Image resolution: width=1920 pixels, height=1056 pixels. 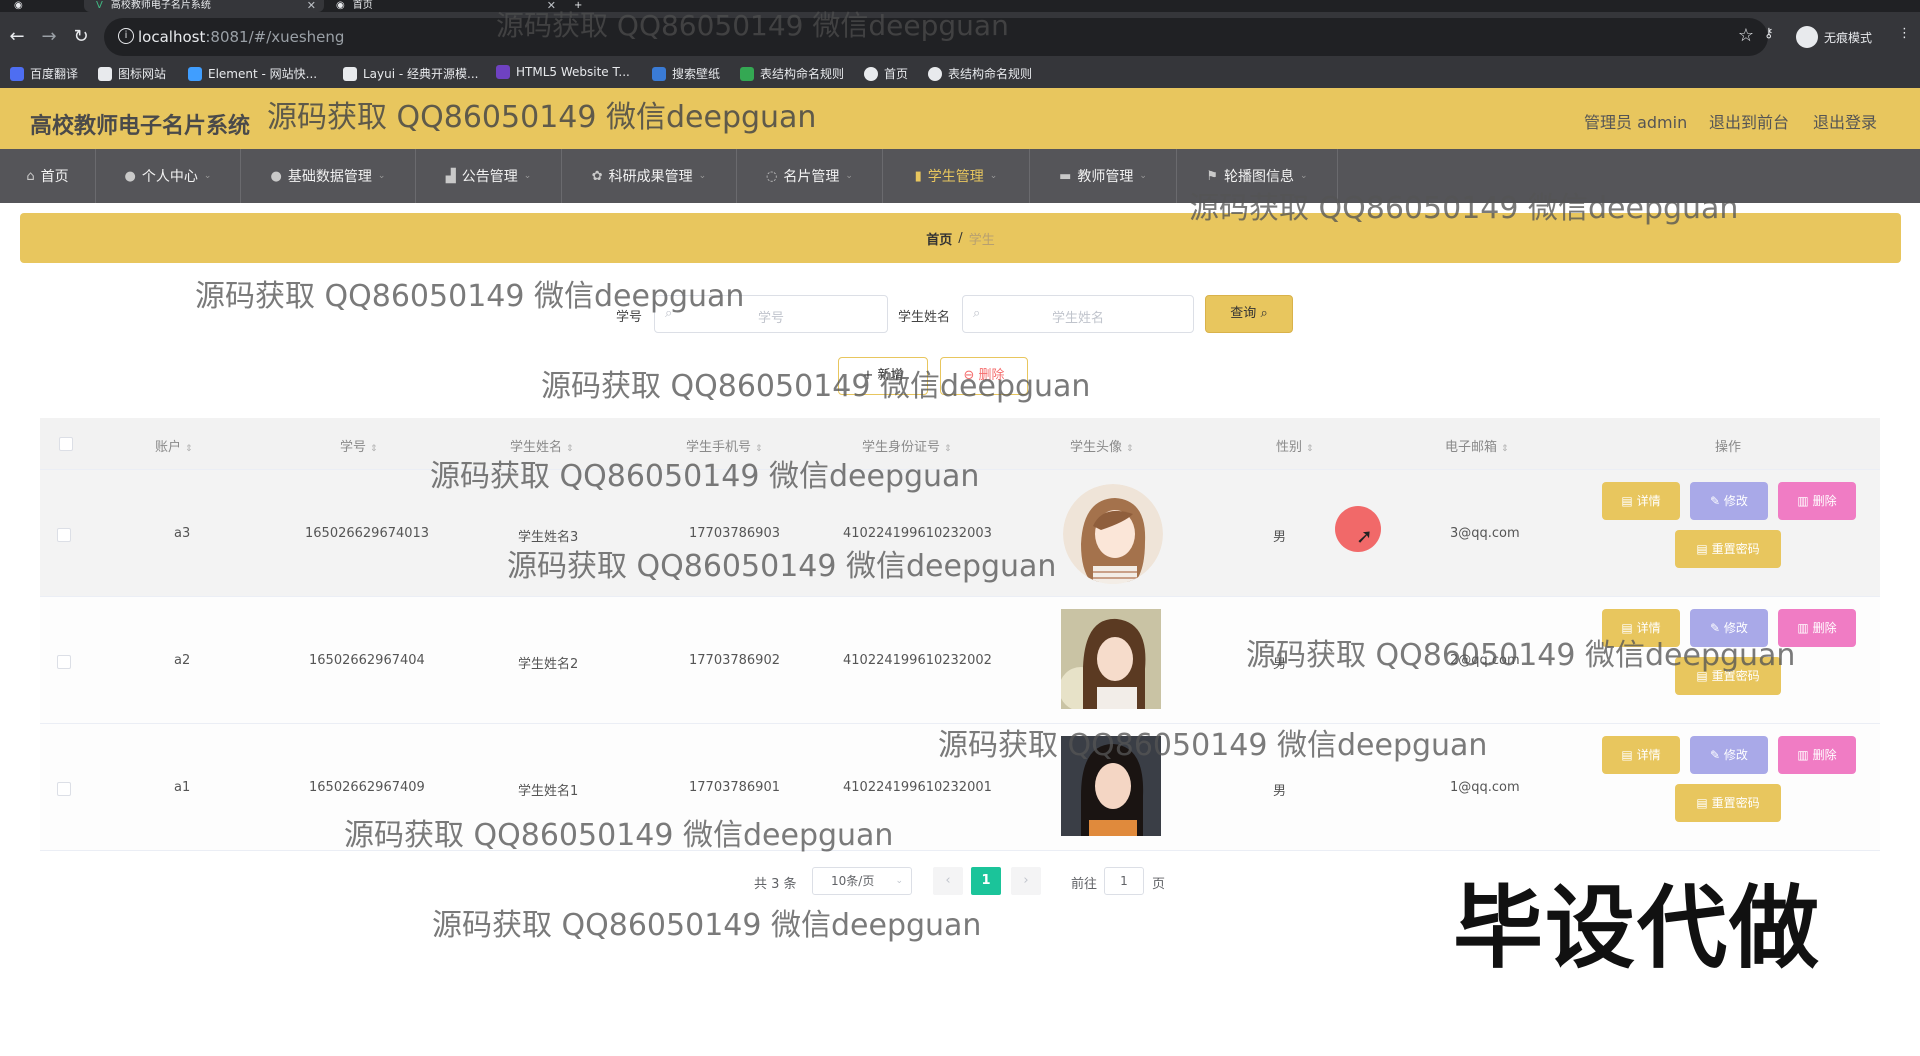 What do you see at coordinates (686, 73) in the screenshot?
I see `bookmark-item: 搜索壁纸` at bounding box center [686, 73].